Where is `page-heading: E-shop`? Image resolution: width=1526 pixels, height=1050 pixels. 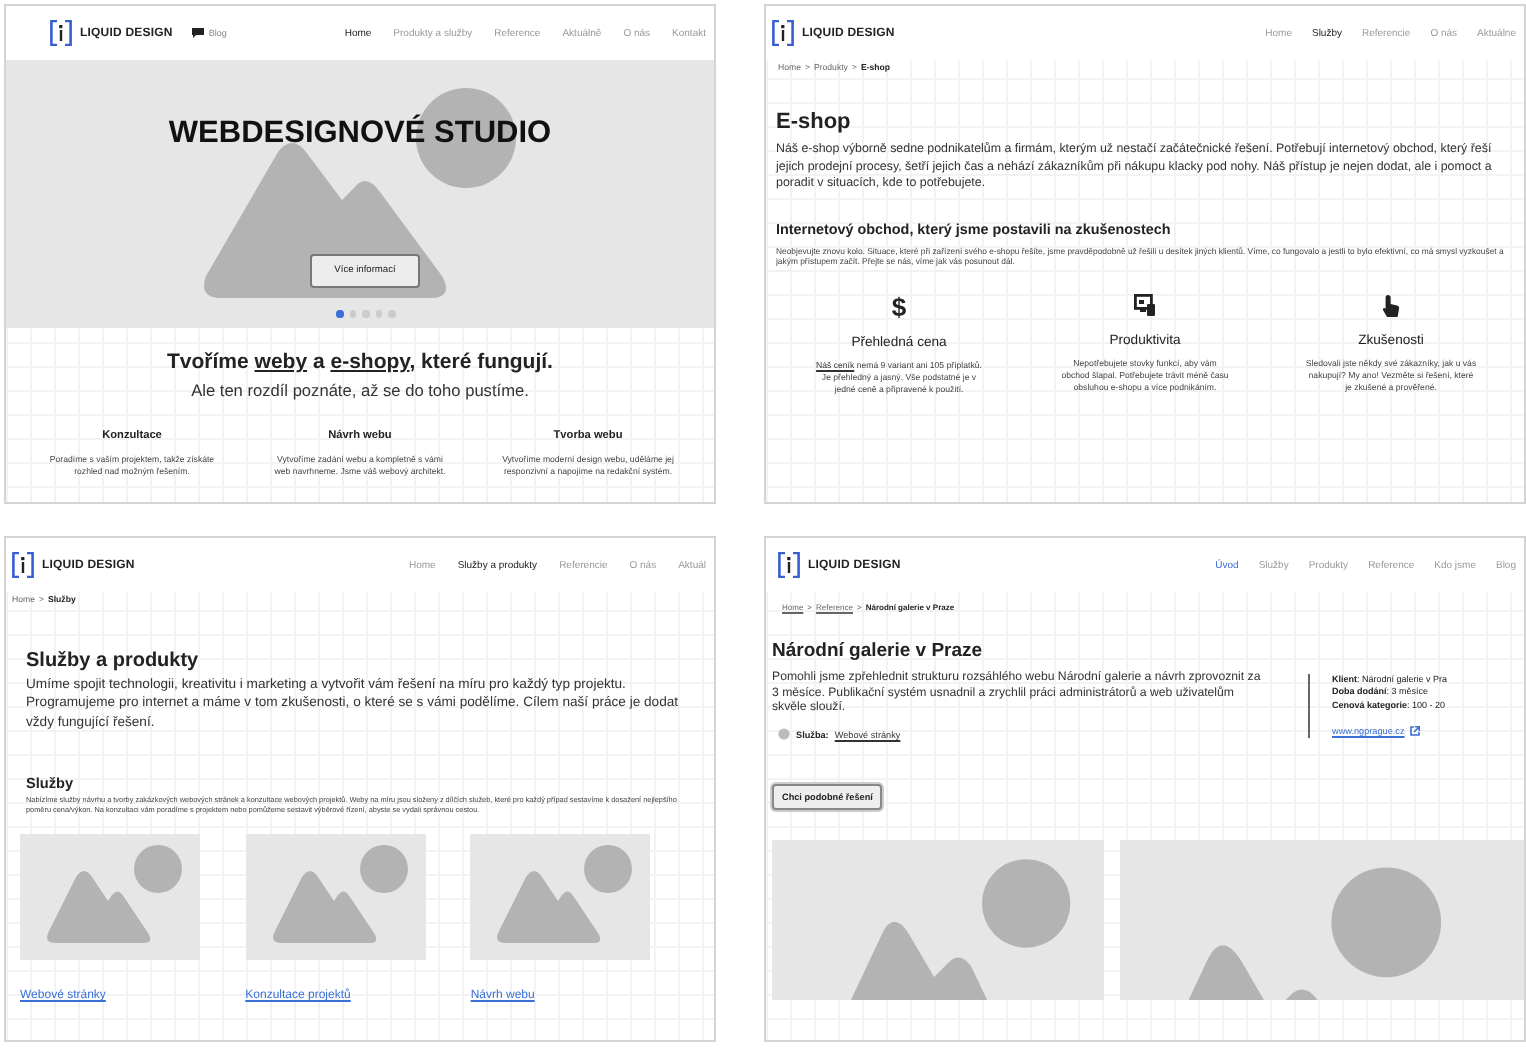
page-heading: E-shop is located at coordinates (814, 122).